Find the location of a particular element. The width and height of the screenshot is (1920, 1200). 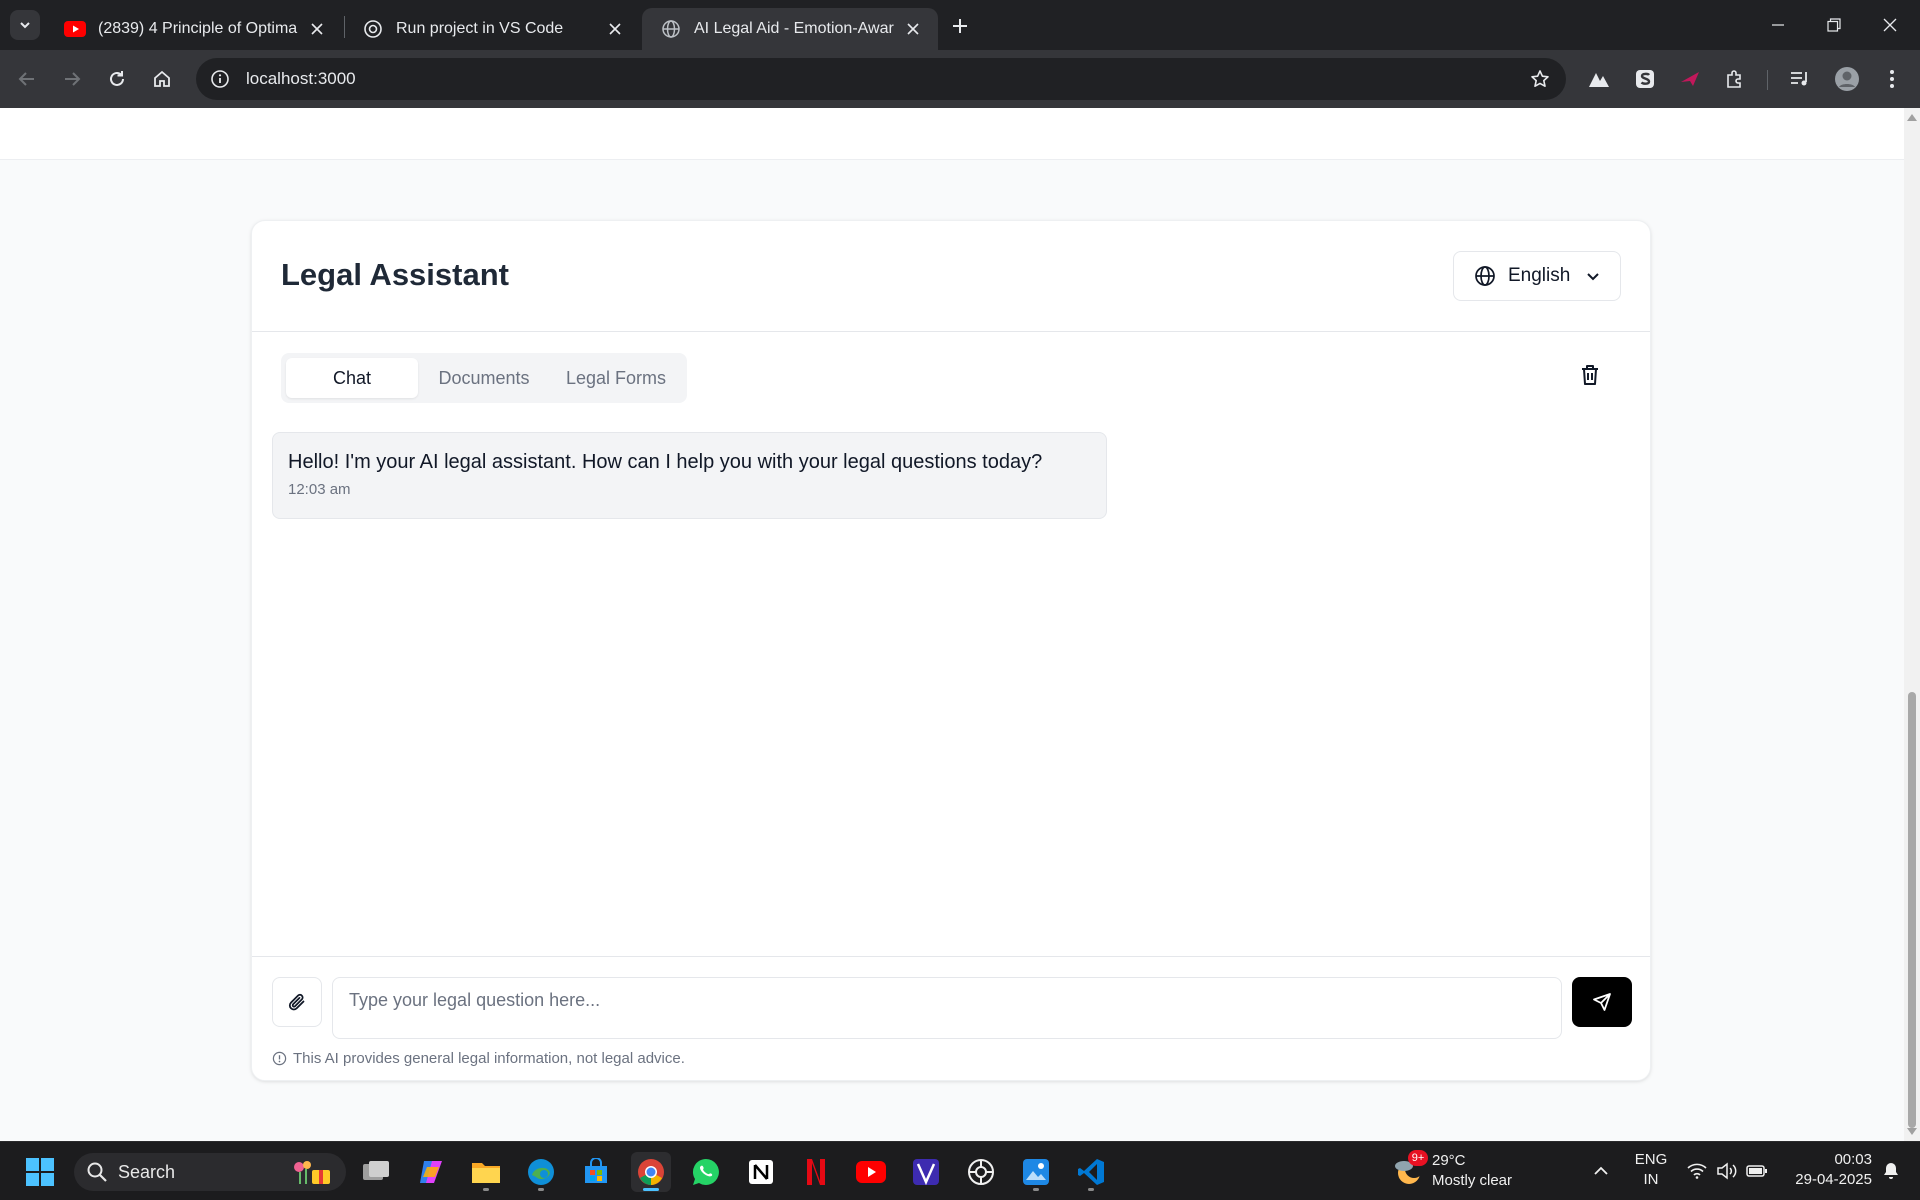

wifi-icon is located at coordinates (1697, 1171).